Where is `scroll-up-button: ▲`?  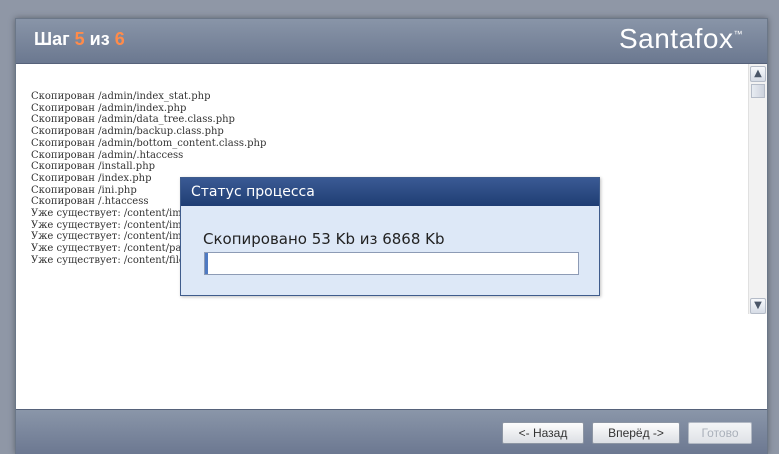
scroll-up-button: ▲ is located at coordinates (758, 74).